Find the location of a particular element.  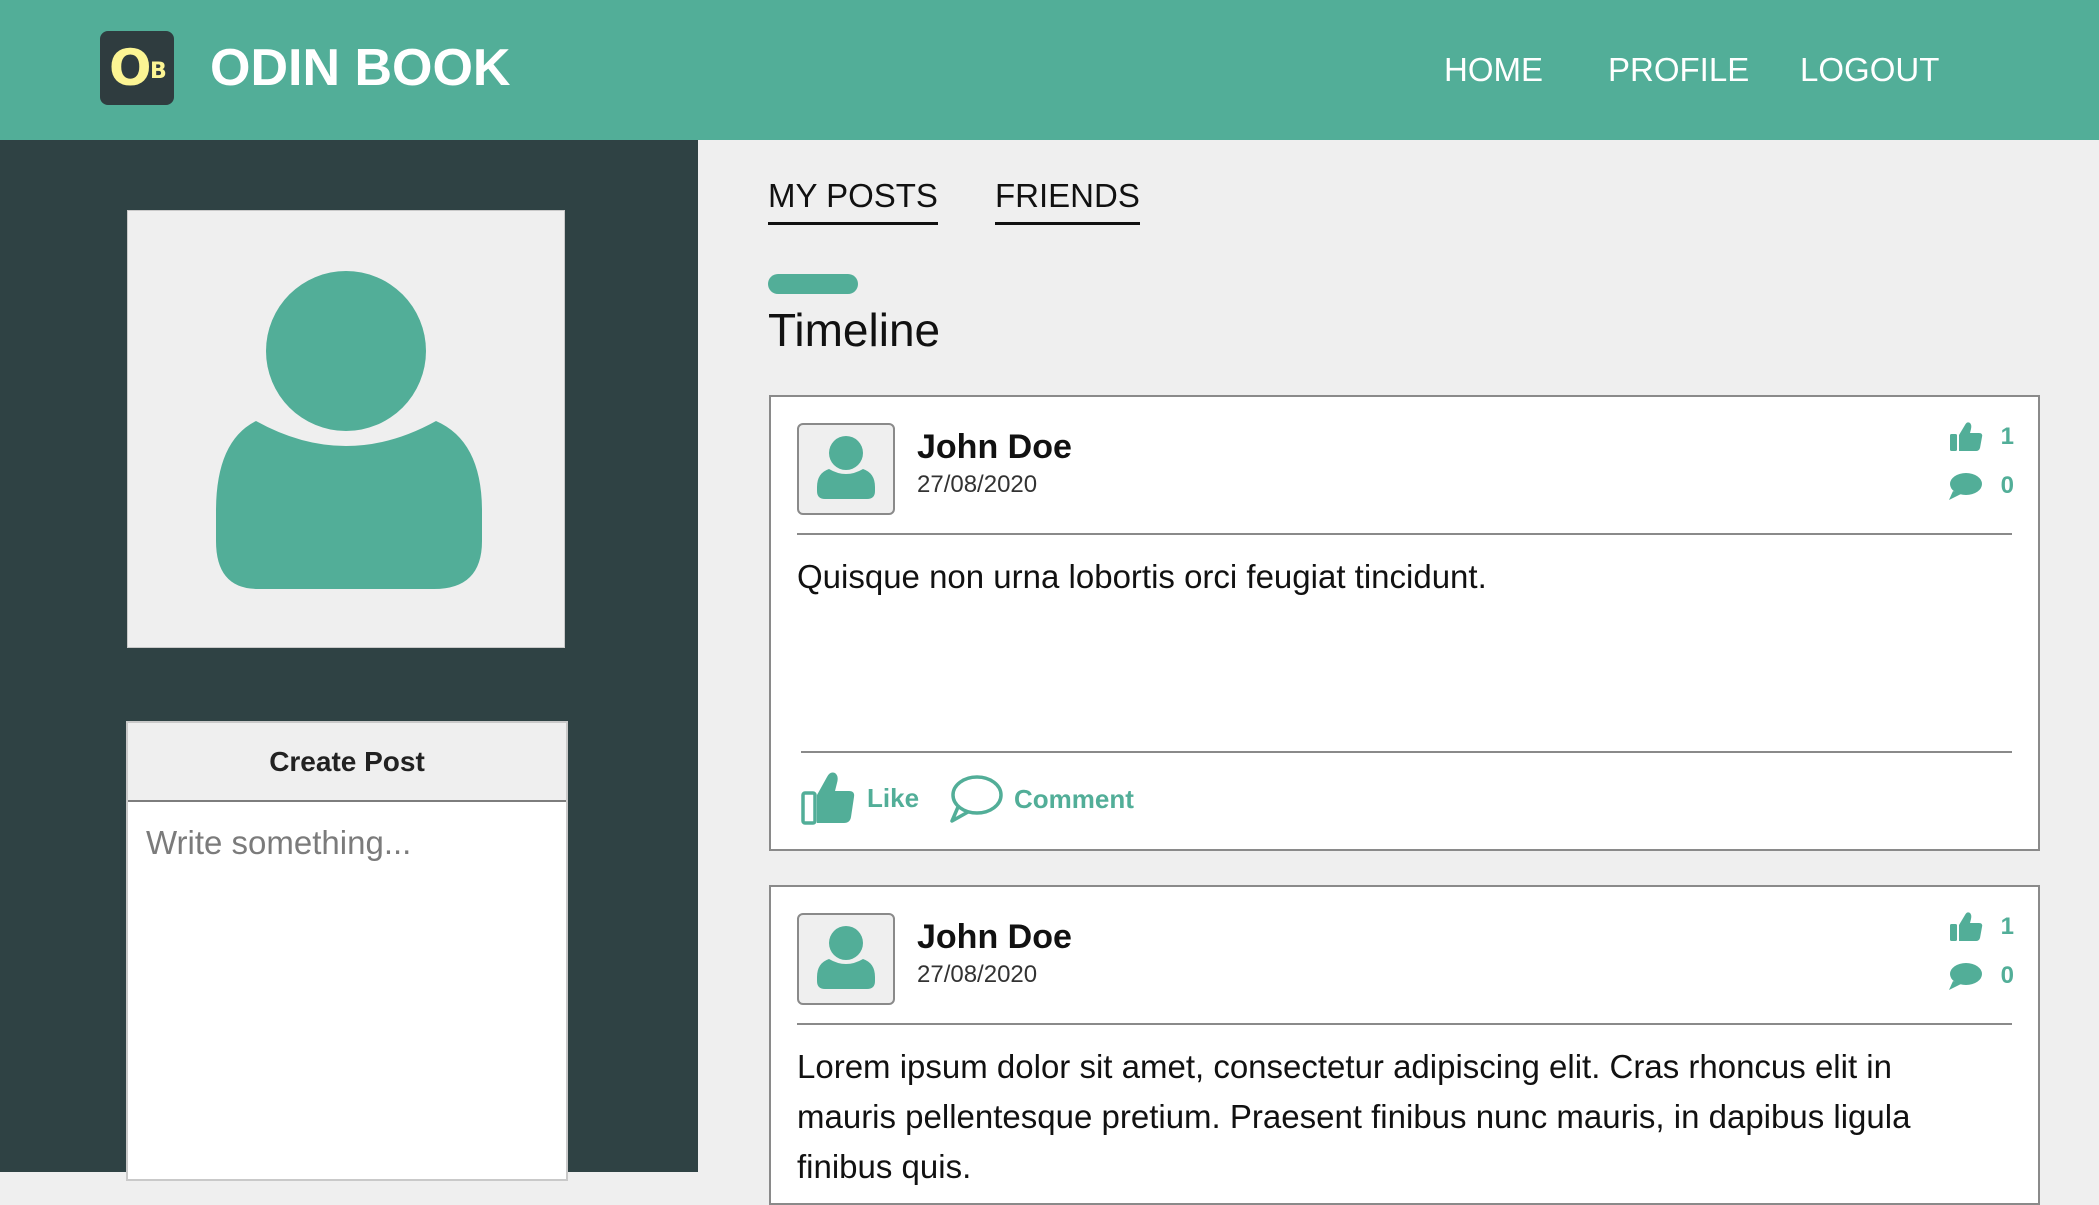

comment-button-label: Comment is located at coordinates (1074, 798).